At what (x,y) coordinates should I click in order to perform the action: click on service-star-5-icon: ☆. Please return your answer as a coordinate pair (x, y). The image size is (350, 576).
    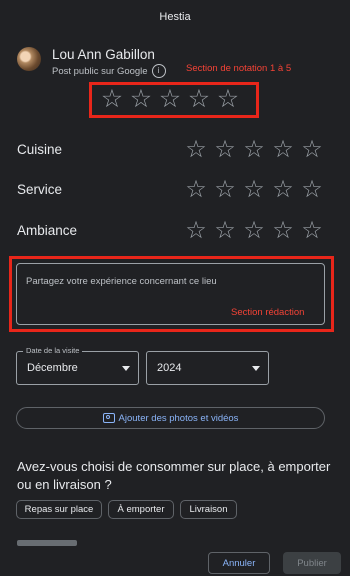
    Looking at the image, I should click on (312, 190).